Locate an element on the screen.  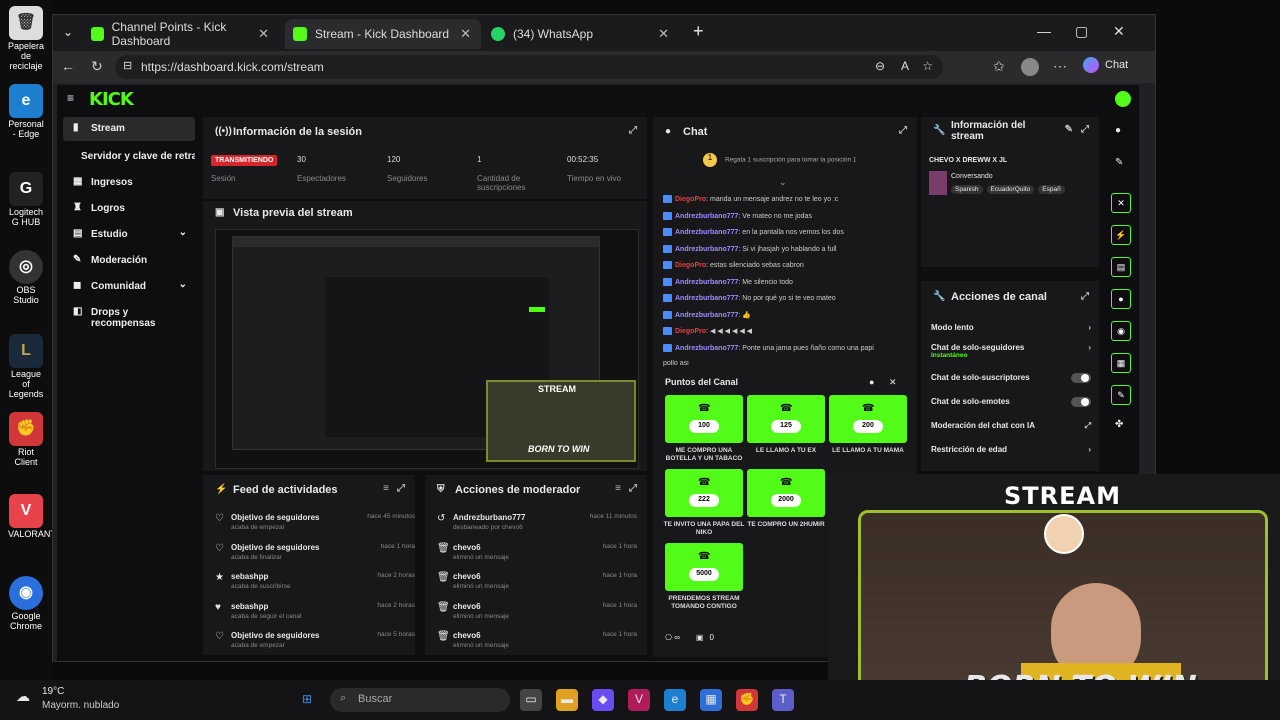
taskbar-search-input: ⌕ Buscar is located at coordinates (420, 700).